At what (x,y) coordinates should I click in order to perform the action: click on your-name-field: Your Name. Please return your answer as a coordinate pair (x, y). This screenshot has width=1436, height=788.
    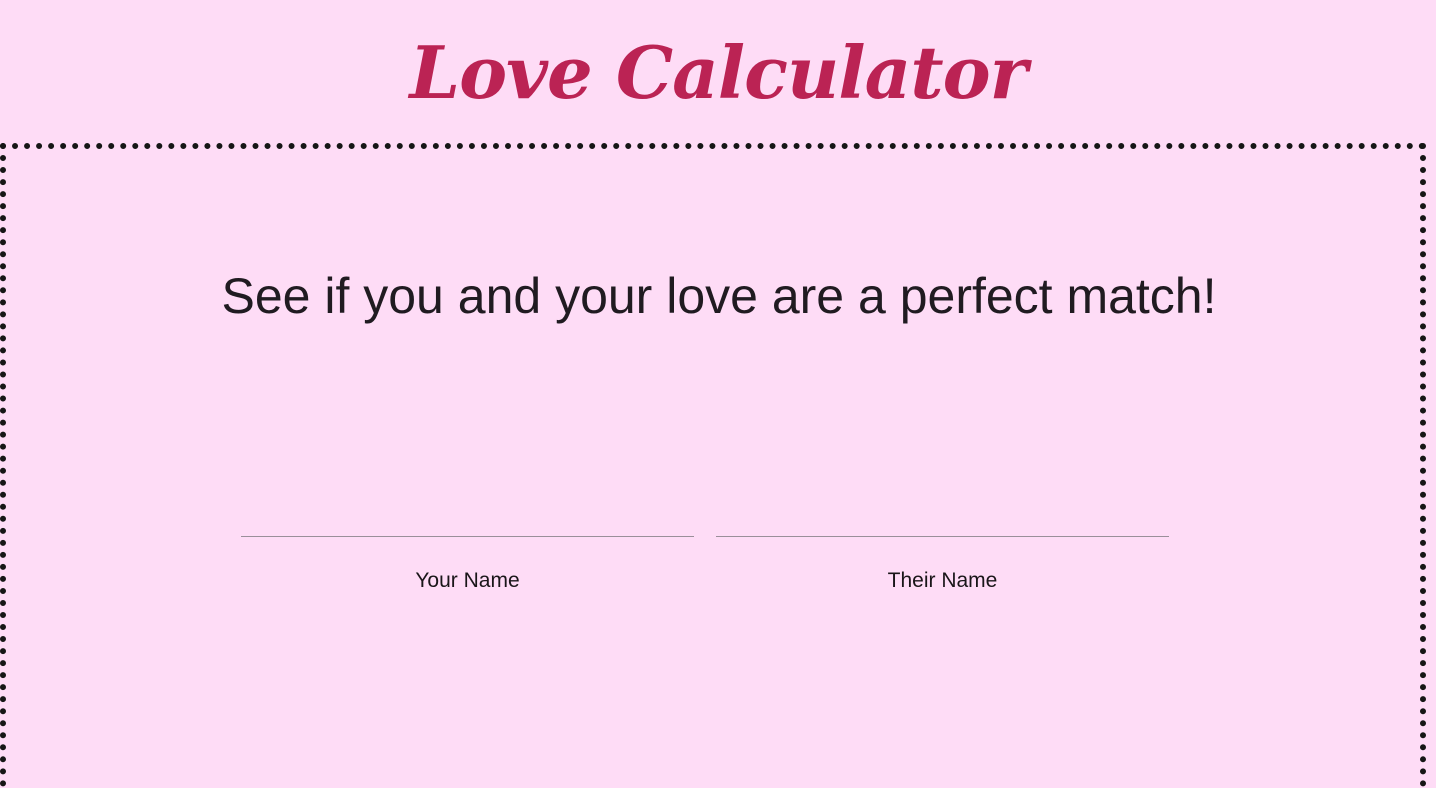
    Looking at the image, I should click on (467, 546).